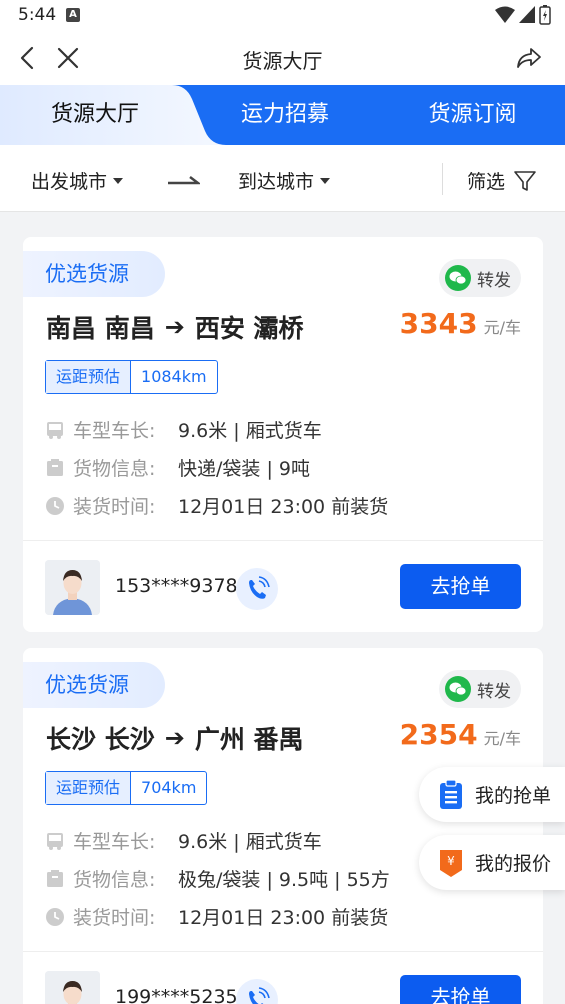 The width and height of the screenshot is (565, 1004). I want to click on clipboard-icon, so click(451, 794).